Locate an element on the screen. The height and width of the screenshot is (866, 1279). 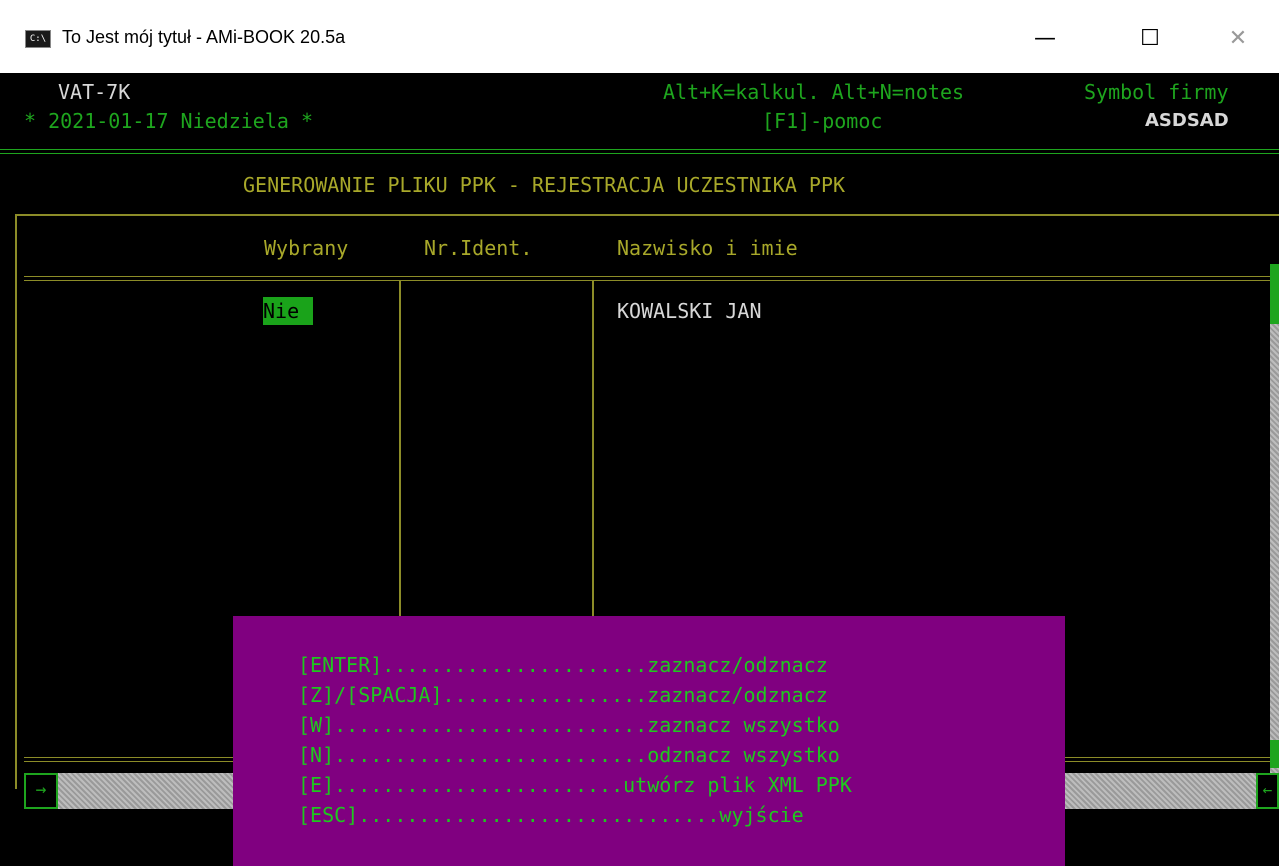
table-bottom-divider-left is located at coordinates (129, 759).